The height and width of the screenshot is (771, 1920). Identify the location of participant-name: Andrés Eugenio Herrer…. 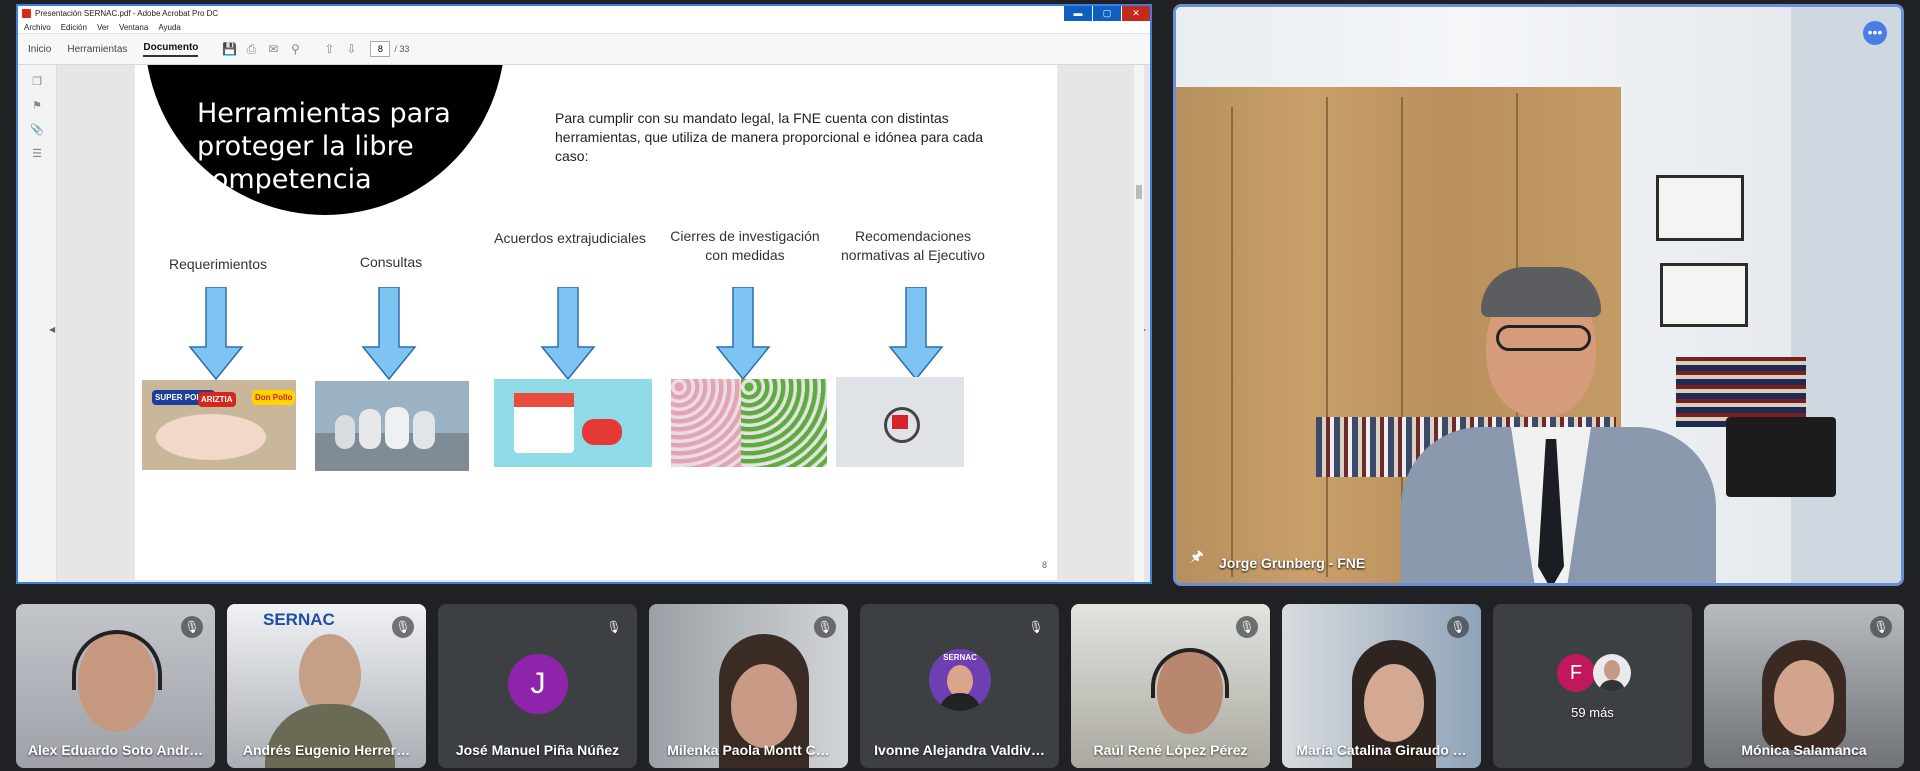
(326, 750).